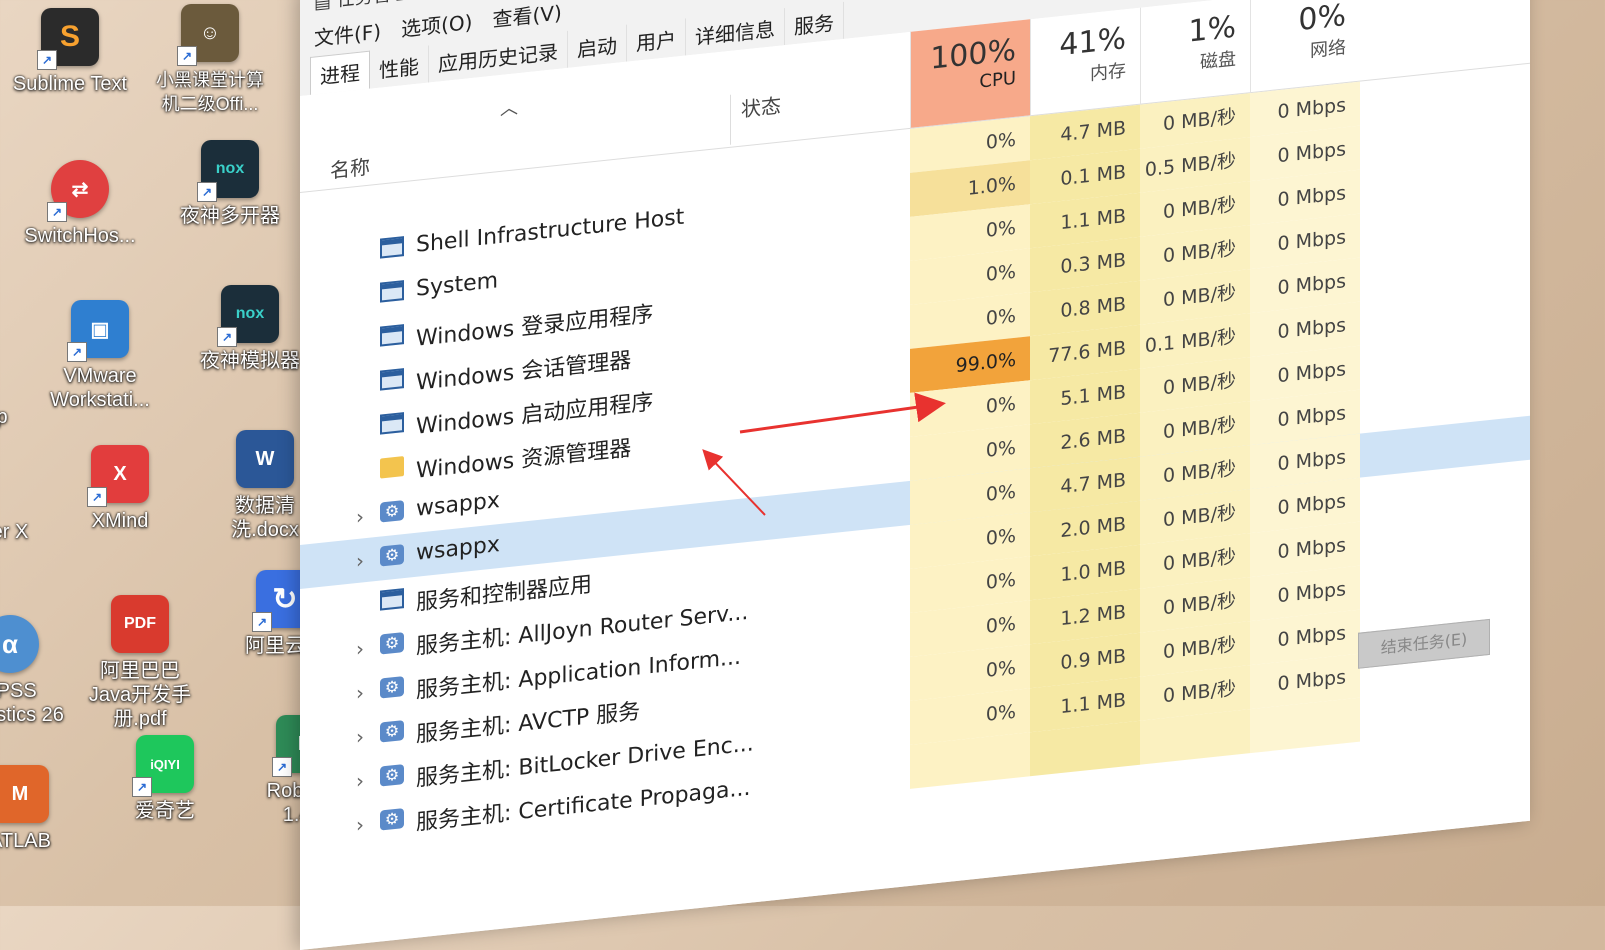 This screenshot has height=950, width=1605. What do you see at coordinates (118, 476) in the screenshot?
I see `xmind-icon: X ↗` at bounding box center [118, 476].